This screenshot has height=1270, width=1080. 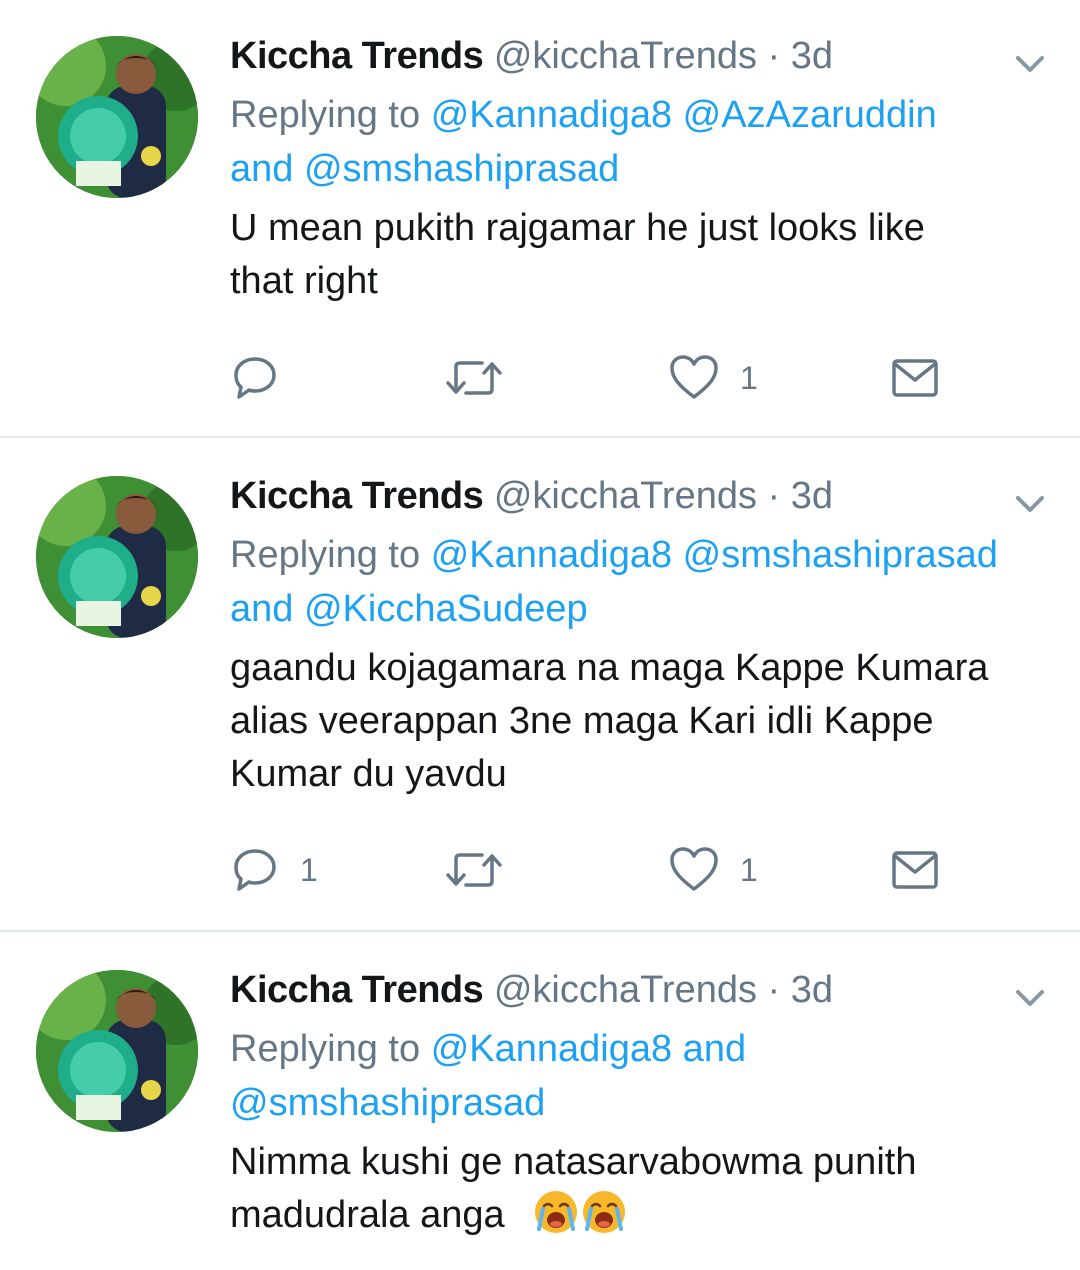 I want to click on reply-count: 1, so click(x=309, y=869).